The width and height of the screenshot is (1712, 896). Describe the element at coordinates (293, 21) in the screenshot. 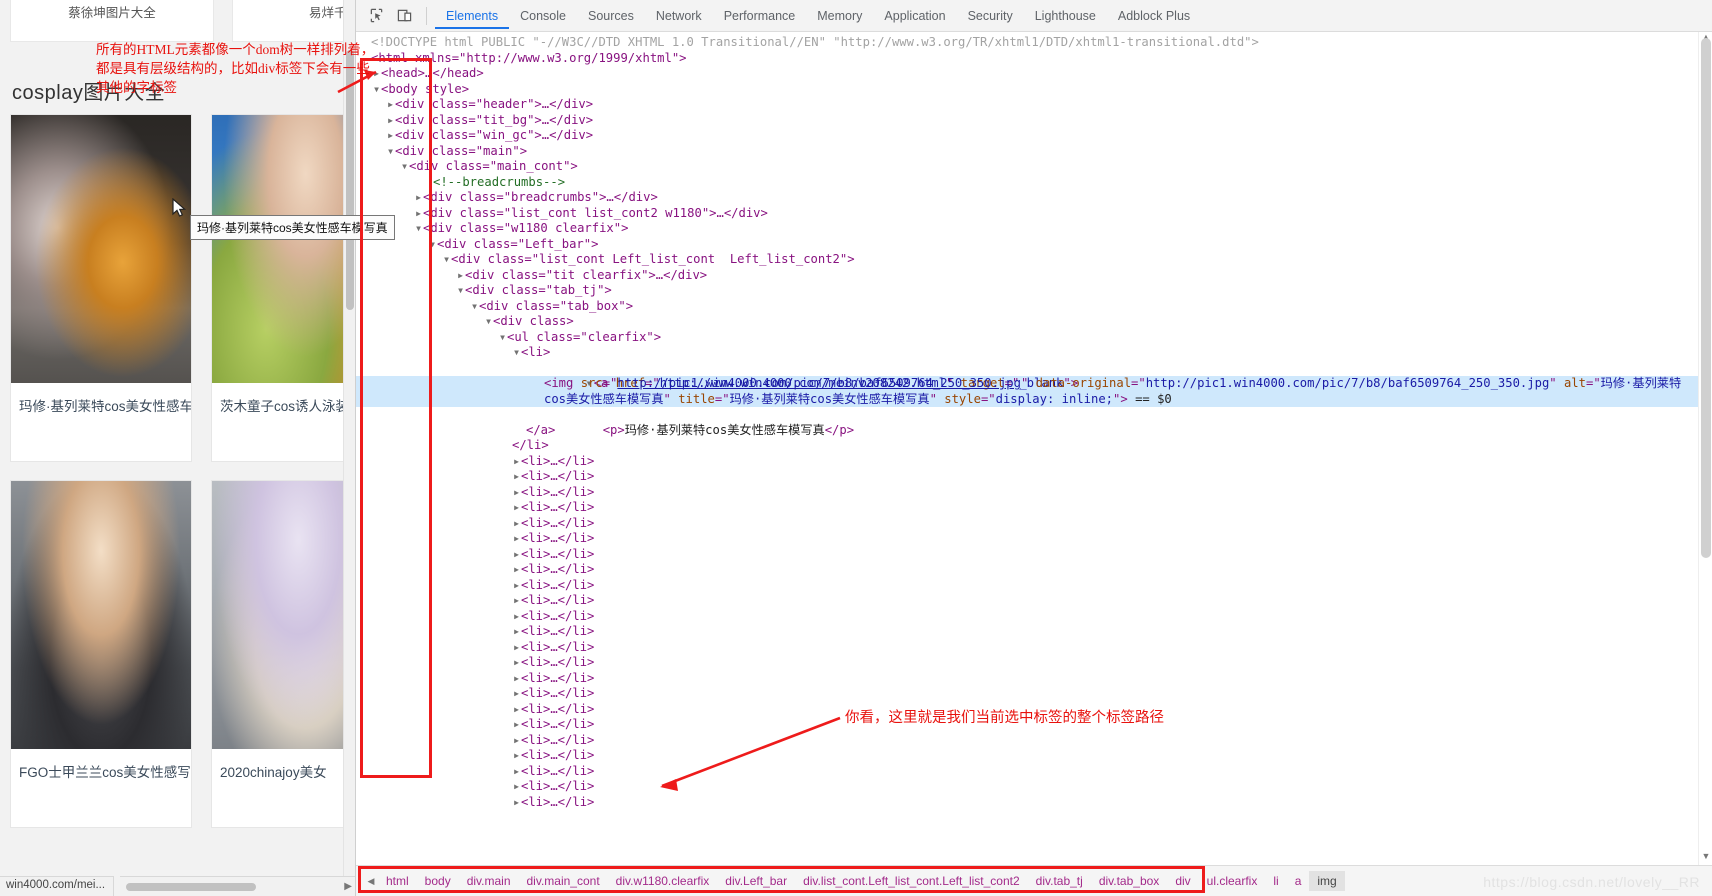

I see `top-card-1: 易烊千玺` at that location.